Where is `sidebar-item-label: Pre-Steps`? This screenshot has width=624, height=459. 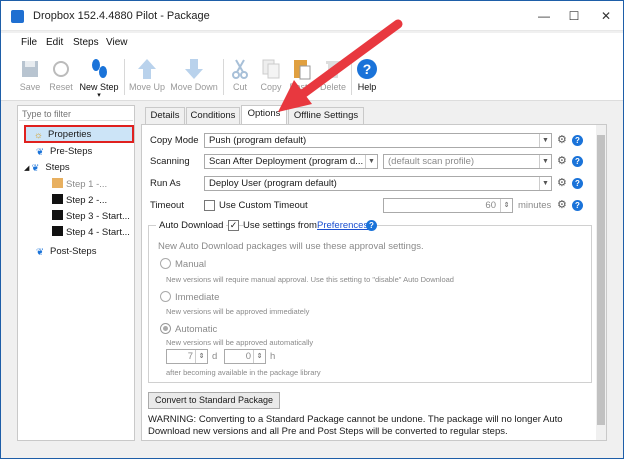 sidebar-item-label: Pre-Steps is located at coordinates (71, 151).